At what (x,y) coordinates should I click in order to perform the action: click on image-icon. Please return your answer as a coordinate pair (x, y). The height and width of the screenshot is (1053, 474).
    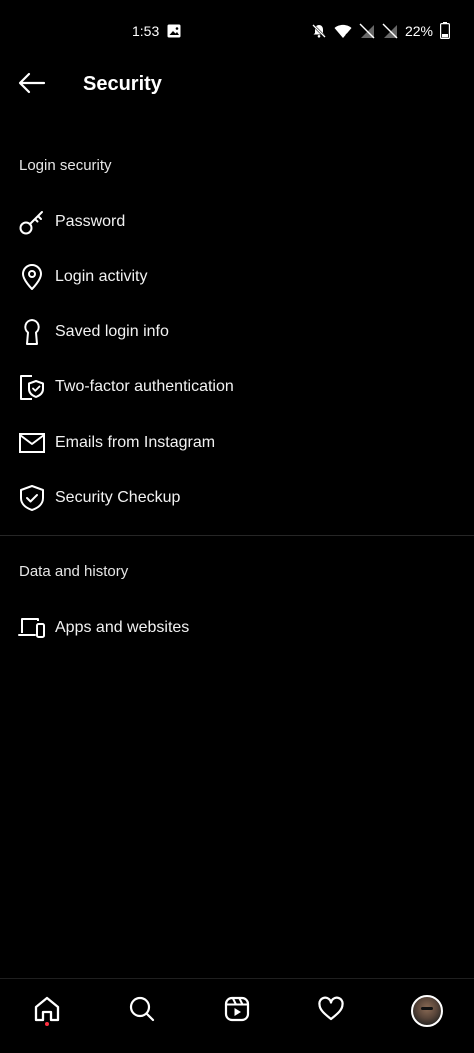
    Looking at the image, I should click on (174, 31).